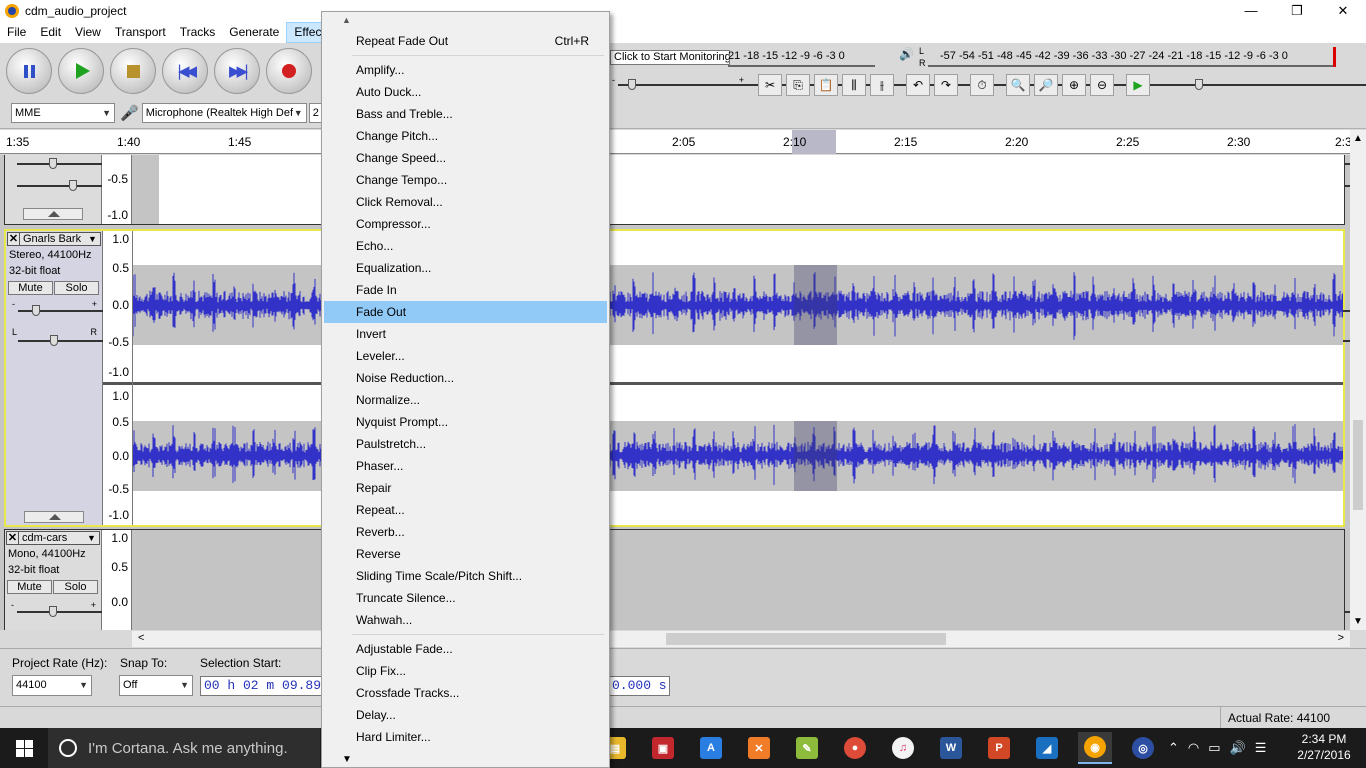  What do you see at coordinates (53, 538) in the screenshot?
I see `track-name-button: ✕ cdm-cars ▼` at bounding box center [53, 538].